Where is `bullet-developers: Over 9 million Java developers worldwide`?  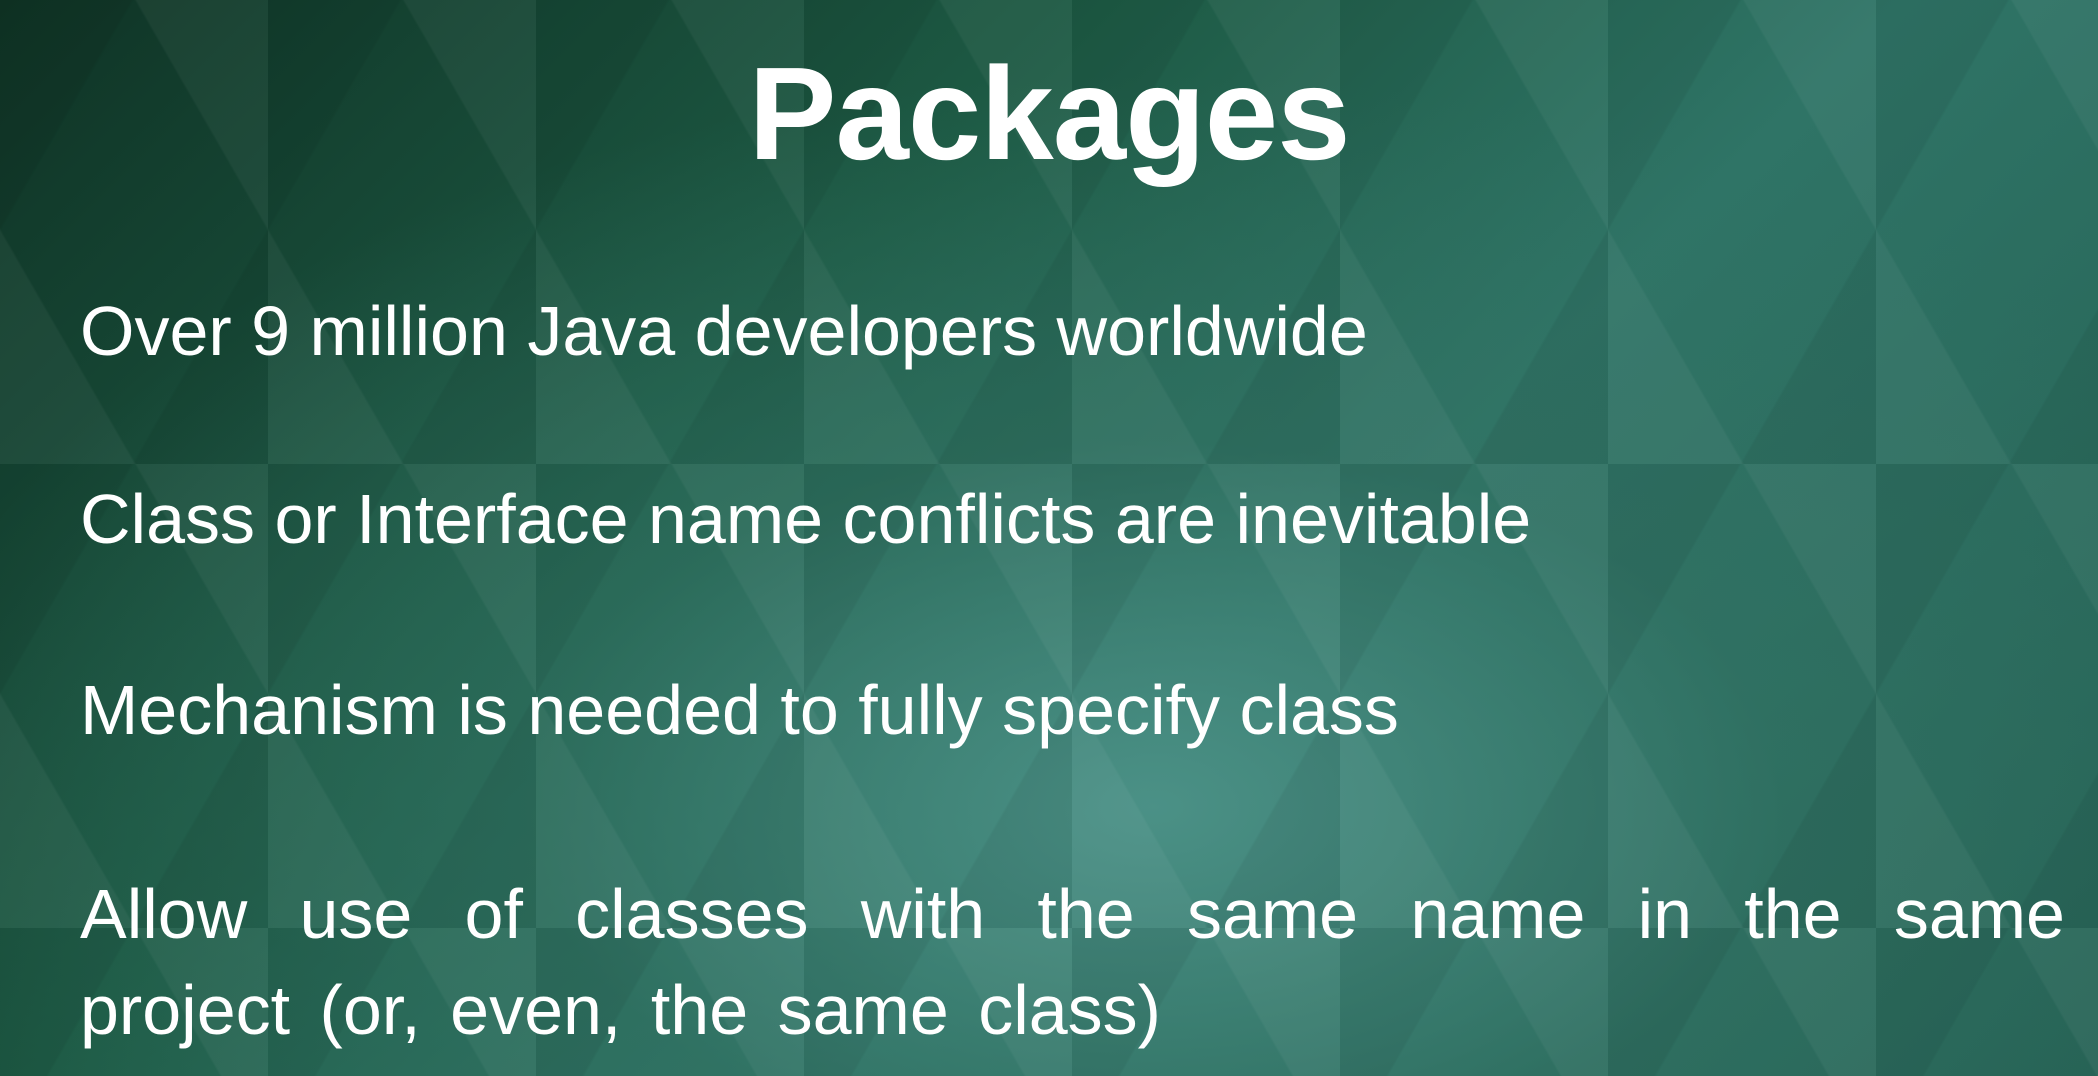 bullet-developers: Over 9 million Java developers worldwide is located at coordinates (724, 331).